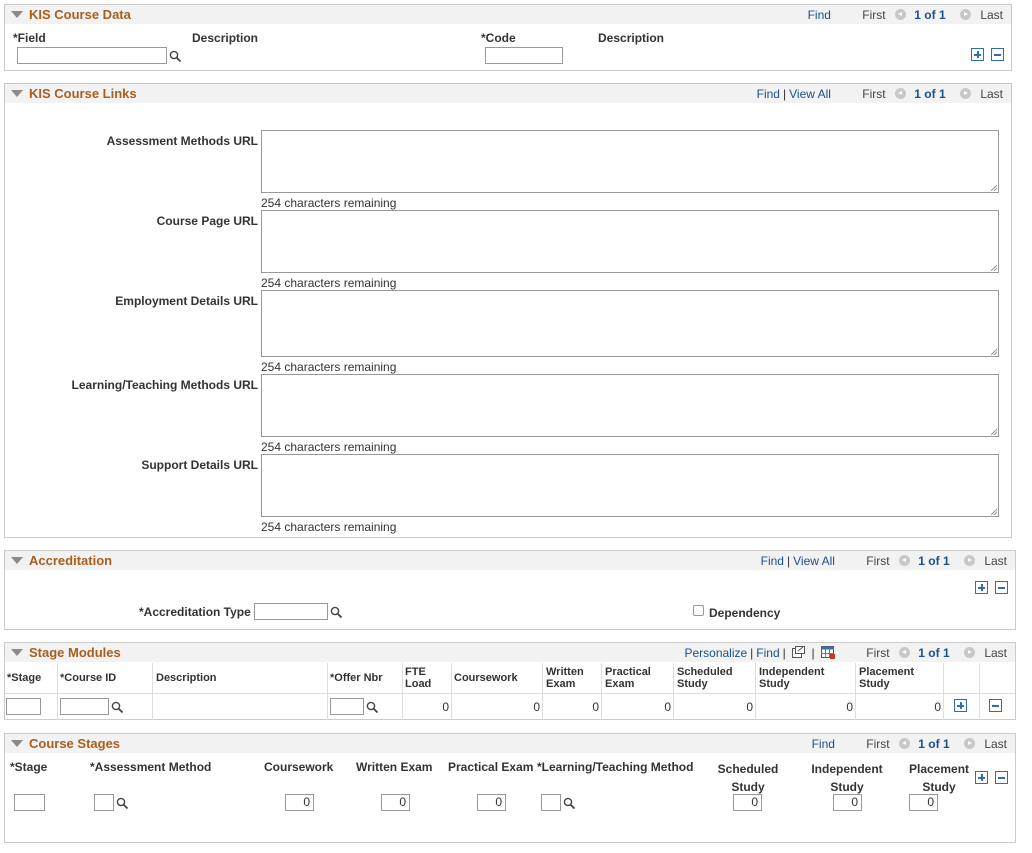 This screenshot has height=853, width=1032. I want to click on column-header-practical-exam: Practical Exam, so click(628, 678).